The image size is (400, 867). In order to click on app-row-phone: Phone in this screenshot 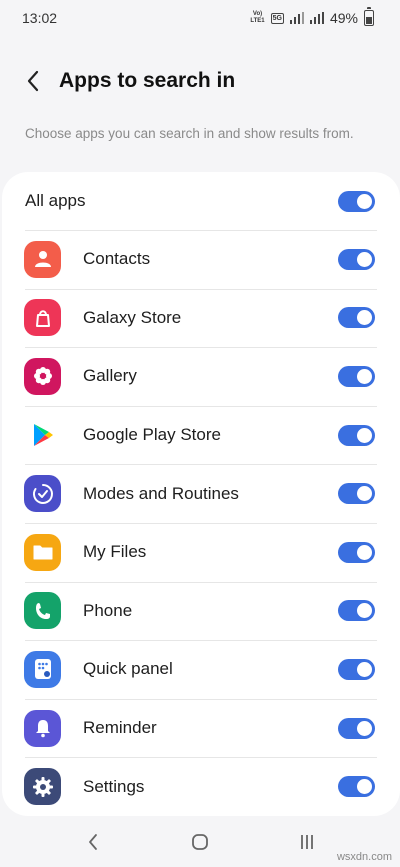, I will do `click(201, 611)`.